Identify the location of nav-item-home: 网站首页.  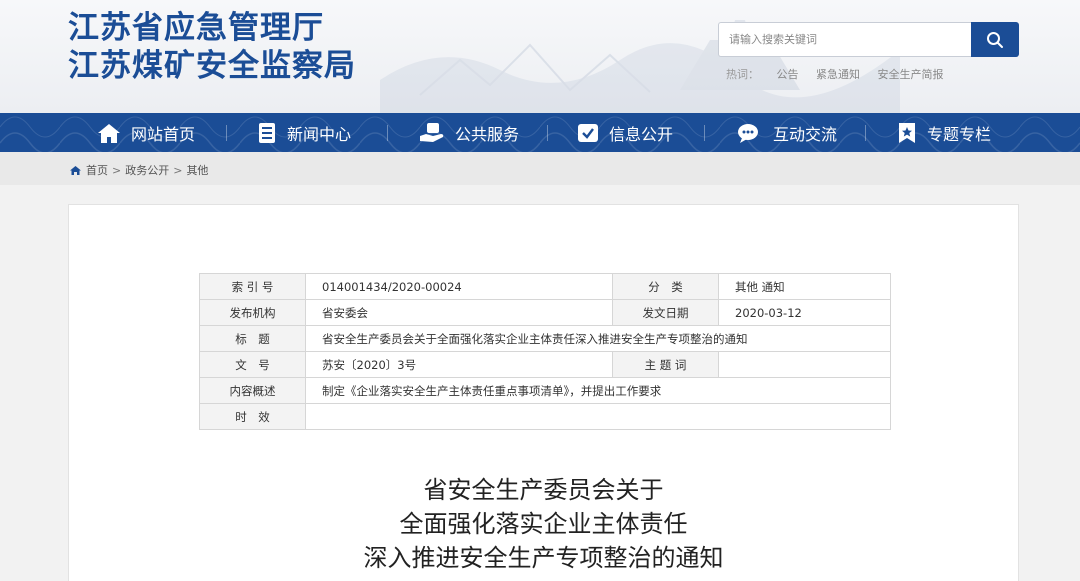
(146, 132).